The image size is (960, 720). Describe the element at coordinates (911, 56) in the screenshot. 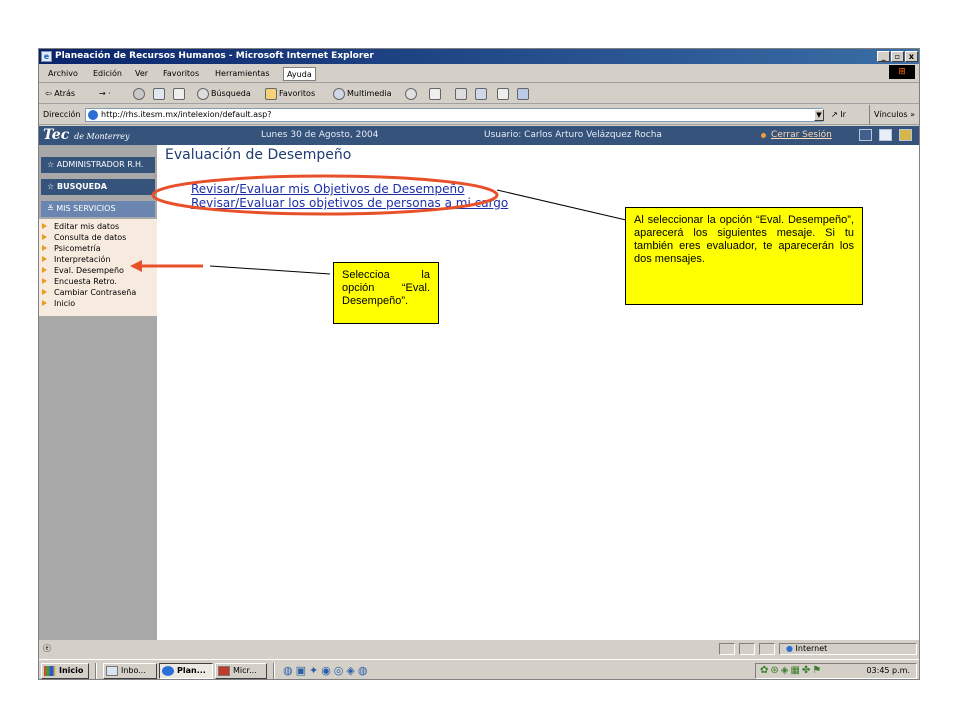

I see `close-button: x` at that location.